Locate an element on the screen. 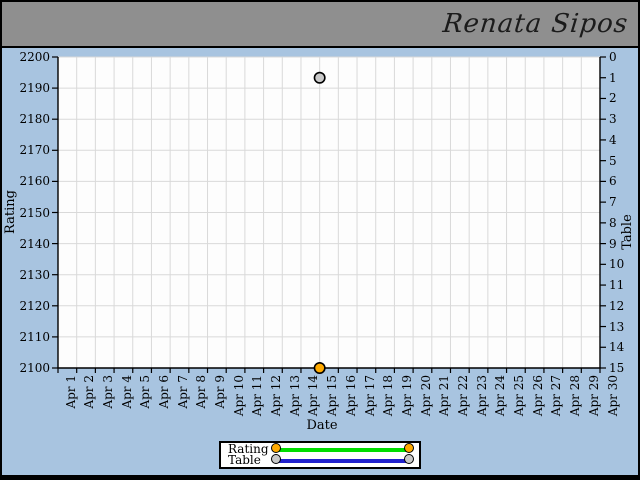 The image size is (640, 480). x-axis-tick-label: Apr 1 is located at coordinates (70, 392).